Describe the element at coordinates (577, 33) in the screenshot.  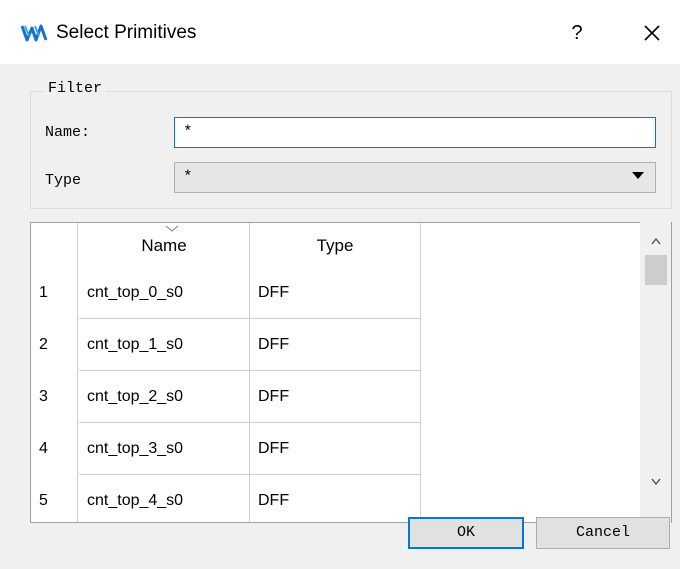
I see `help-button: ?` at that location.